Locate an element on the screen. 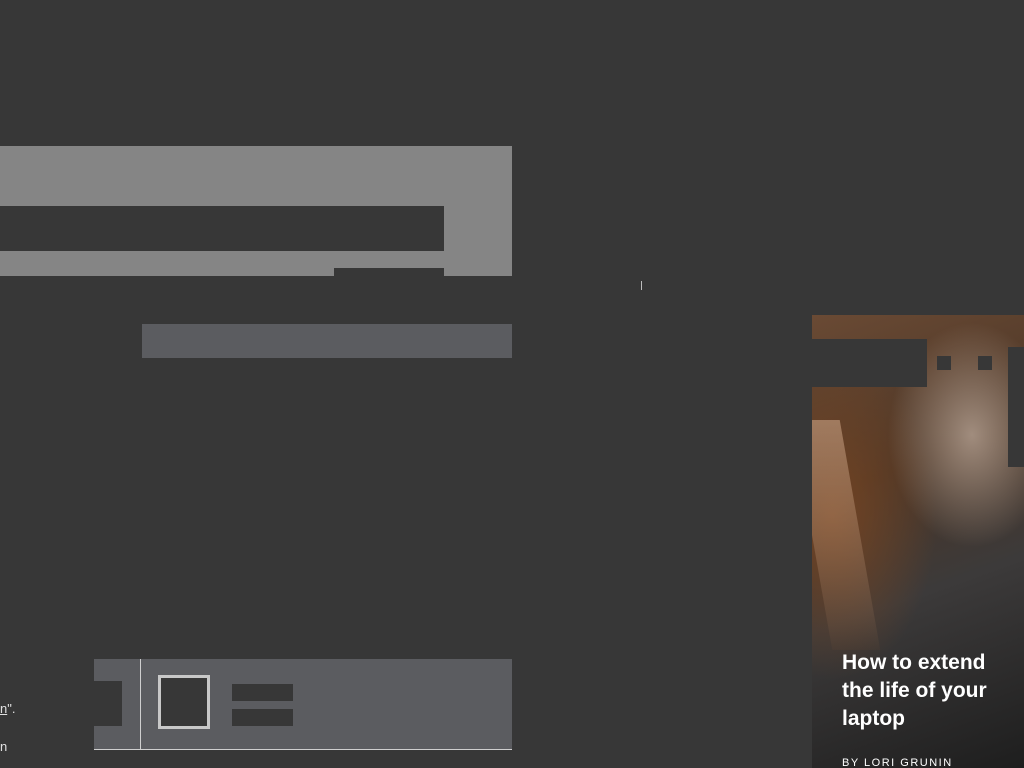 The height and width of the screenshot is (768, 1024). clipped-text-fragment: n". is located at coordinates (7, 709).